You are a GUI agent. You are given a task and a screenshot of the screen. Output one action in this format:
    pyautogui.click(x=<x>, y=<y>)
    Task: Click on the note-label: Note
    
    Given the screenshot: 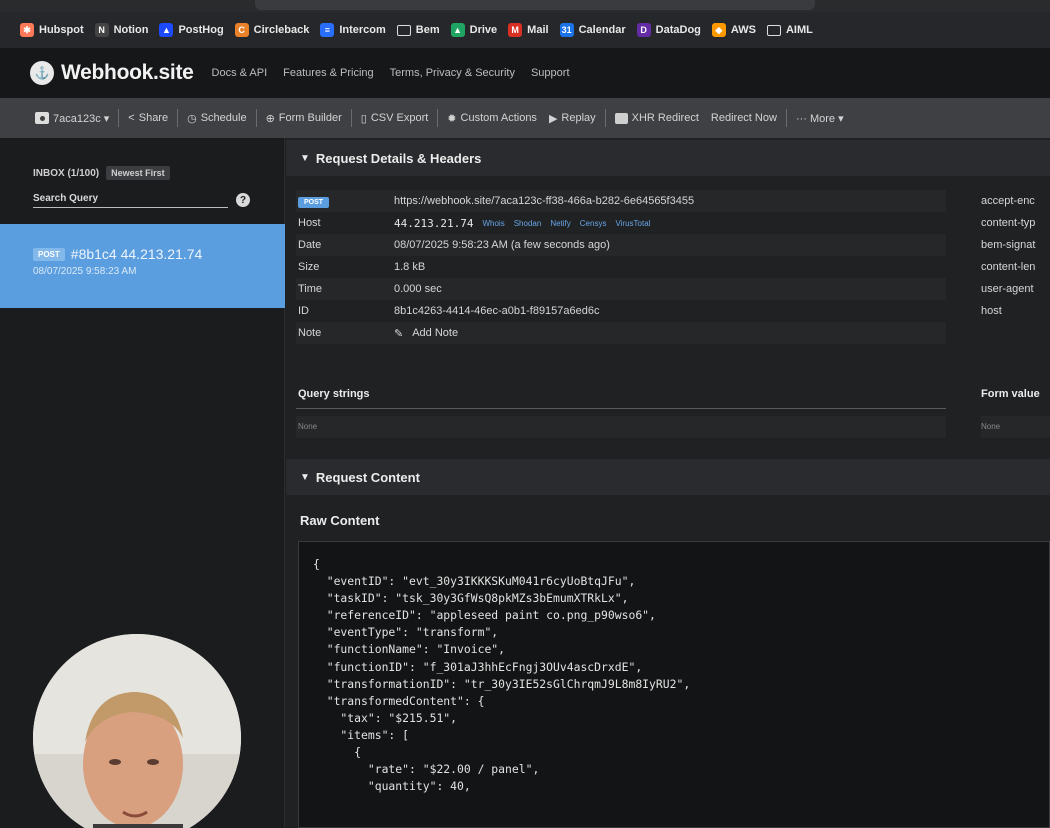 What is the action you would take?
    pyautogui.click(x=310, y=333)
    